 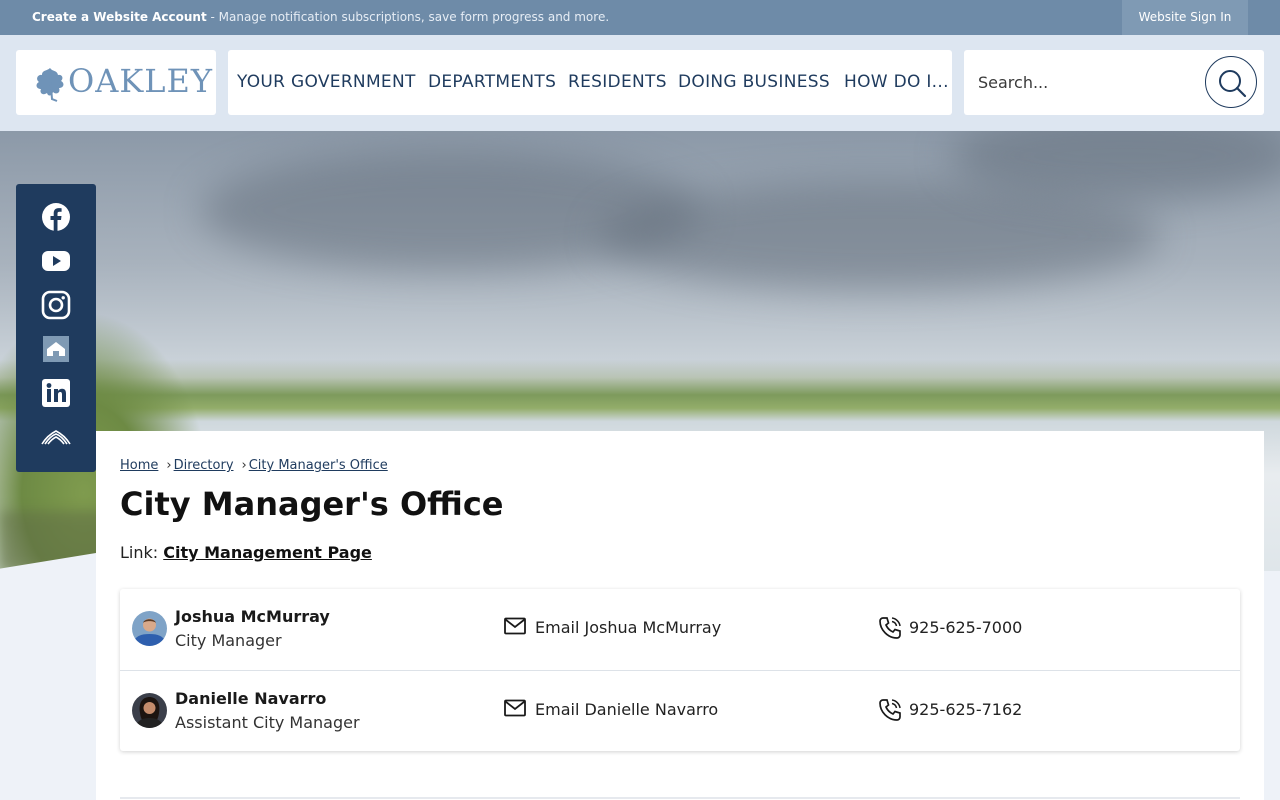 I want to click on linkedin-icon, so click(x=56, y=393).